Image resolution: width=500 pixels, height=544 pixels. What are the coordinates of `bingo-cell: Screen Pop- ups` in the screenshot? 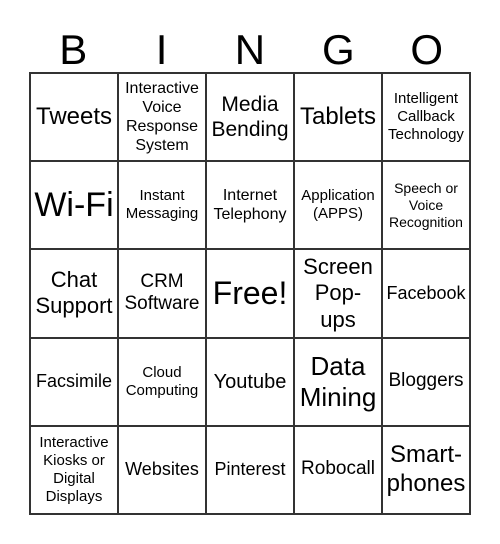 It's located at (338, 293).